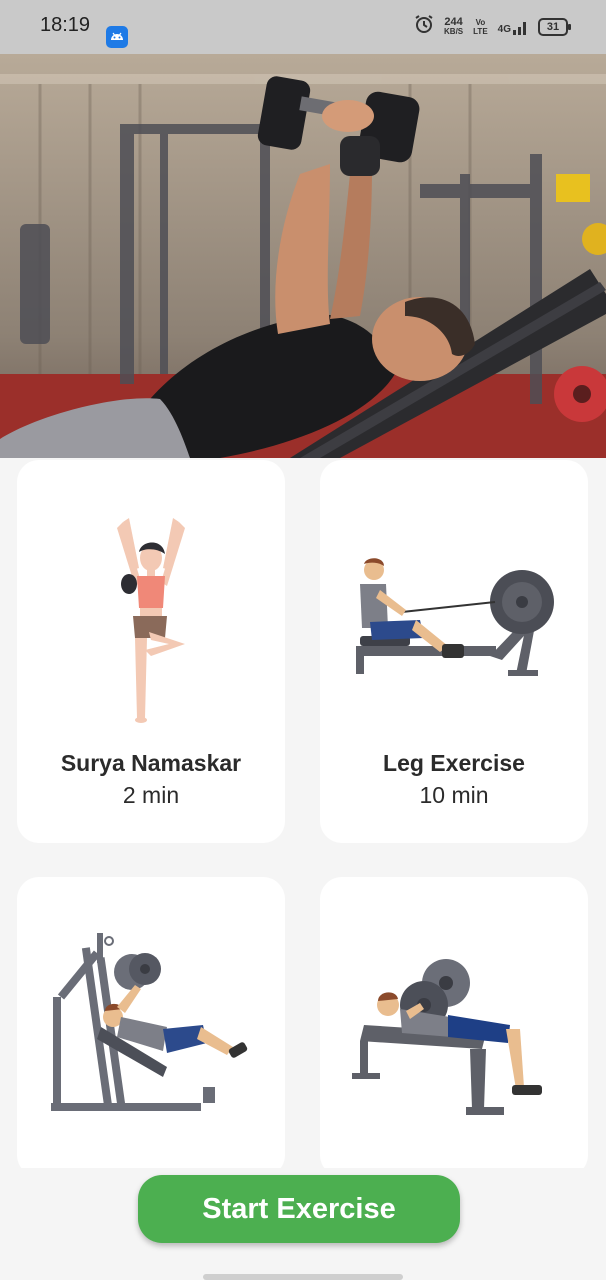  I want to click on exercise-card-leg-press, so click(151, 1027).